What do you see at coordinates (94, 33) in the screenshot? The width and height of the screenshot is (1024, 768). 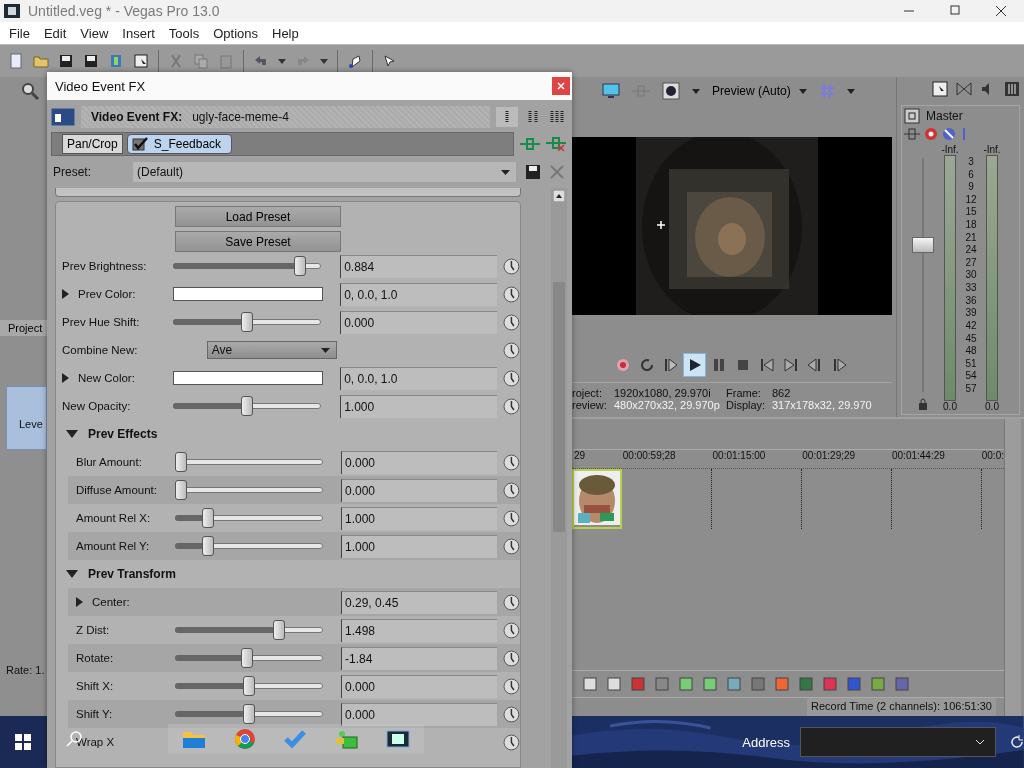 I see `menu-item: View` at bounding box center [94, 33].